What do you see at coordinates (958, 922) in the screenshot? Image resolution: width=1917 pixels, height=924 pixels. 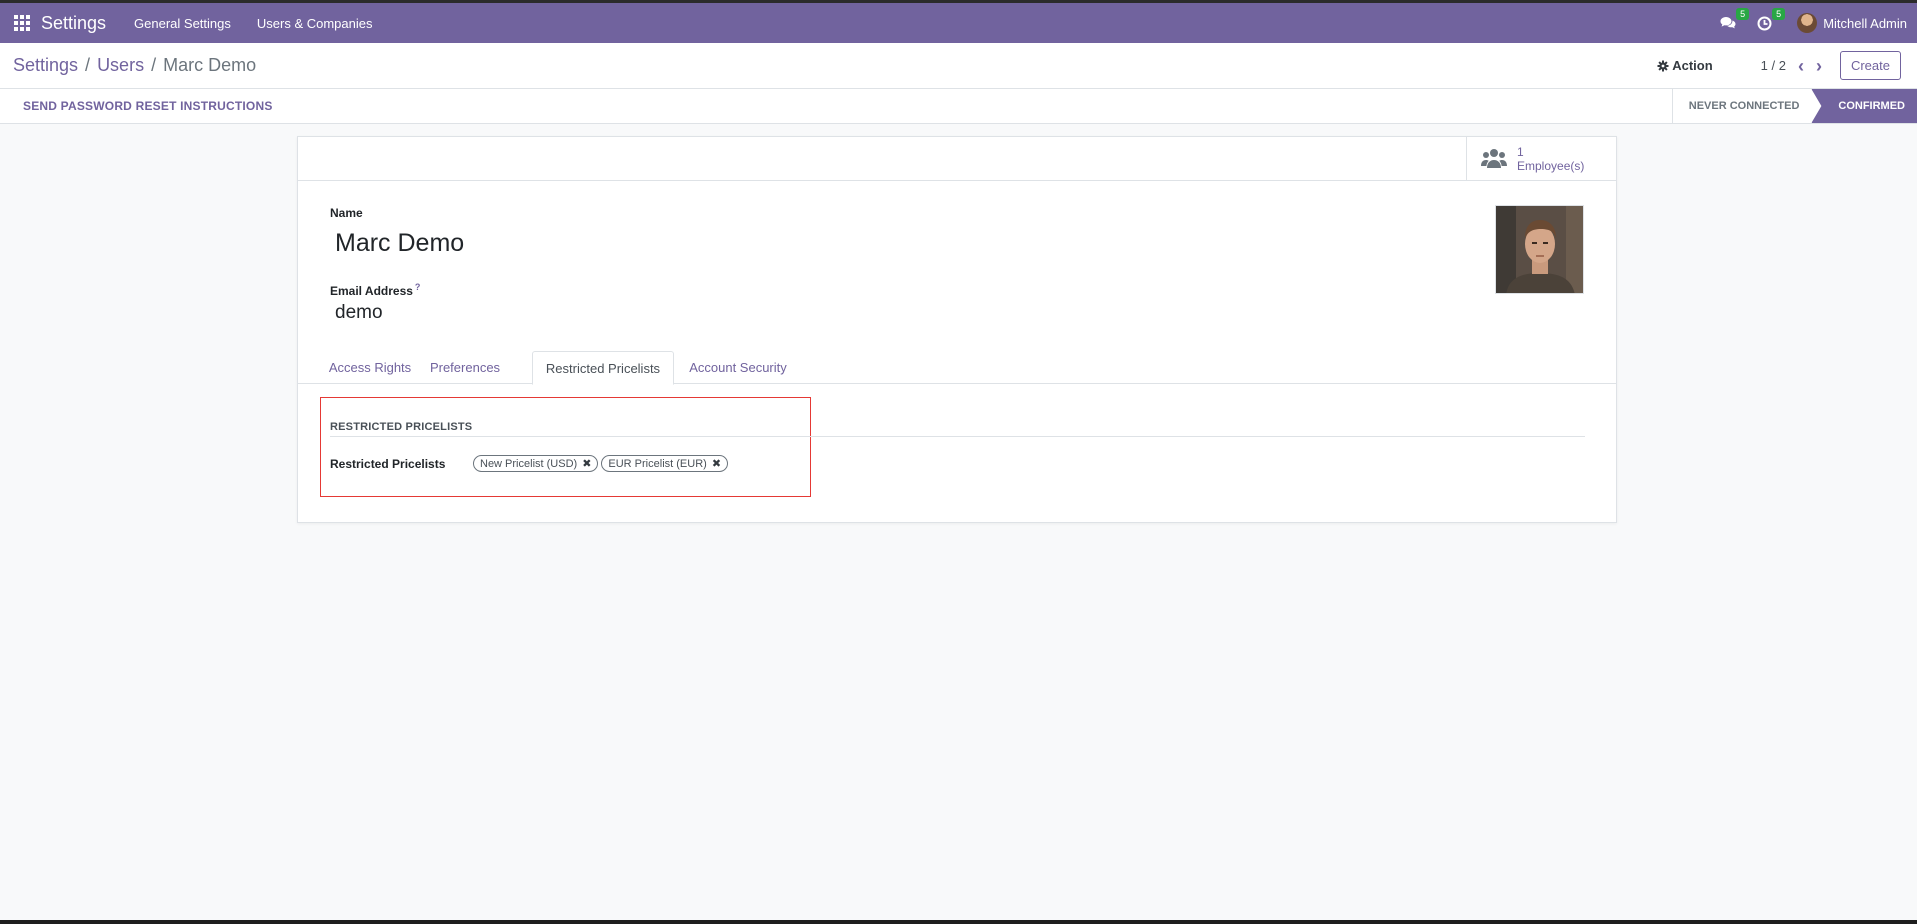 I see `bottom-edge` at bounding box center [958, 922].